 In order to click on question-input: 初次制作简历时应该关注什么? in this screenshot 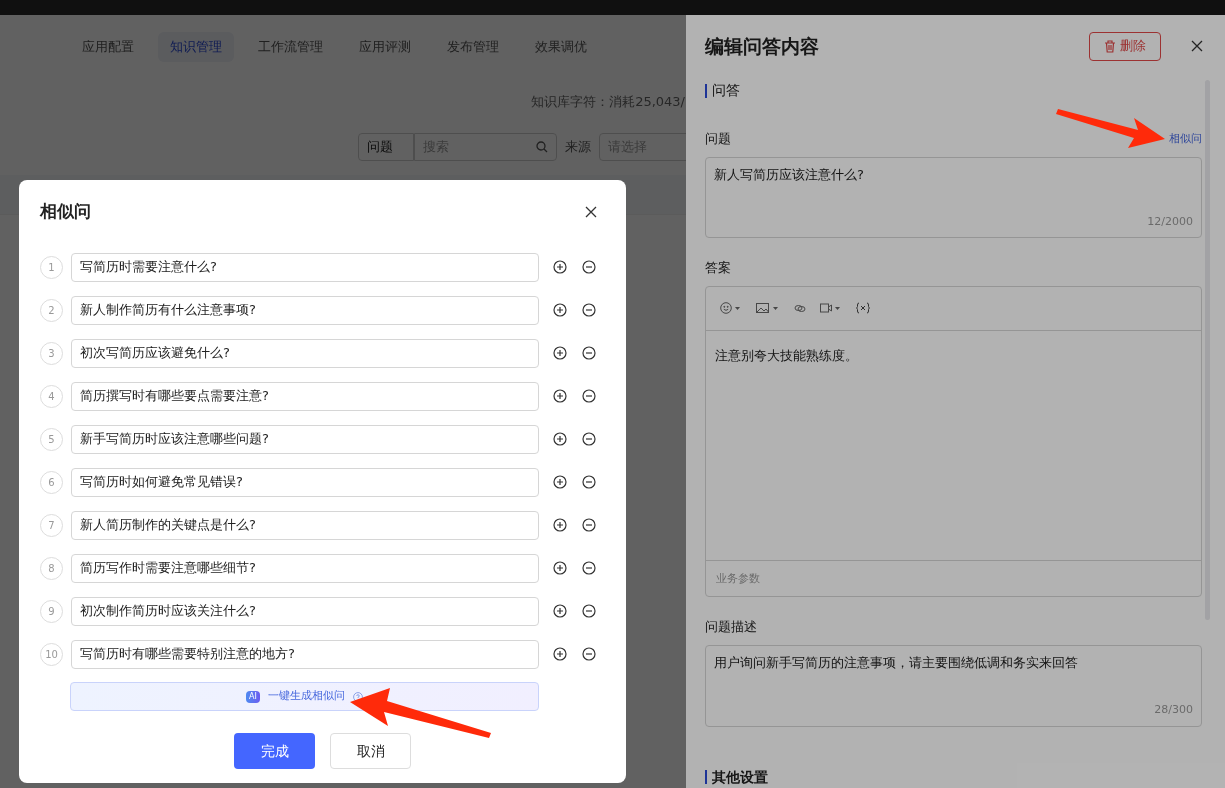, I will do `click(305, 611)`.